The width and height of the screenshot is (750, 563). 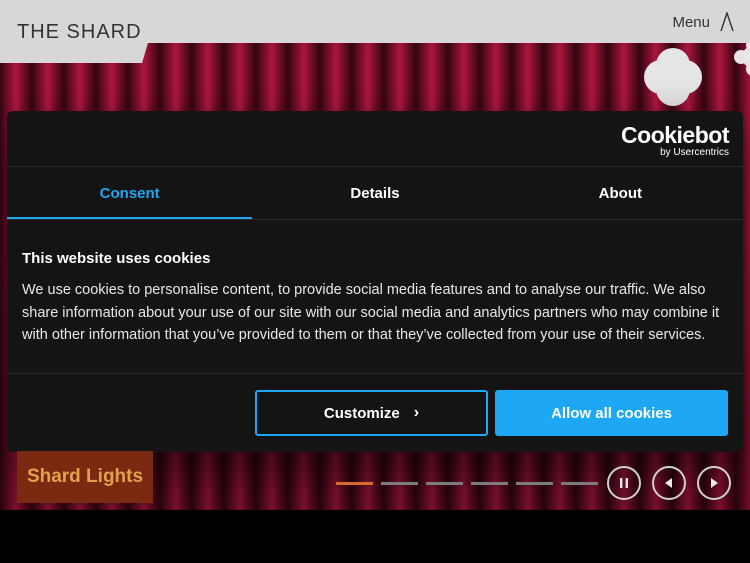 I want to click on hero-bottom-band, so click(x=375, y=536).